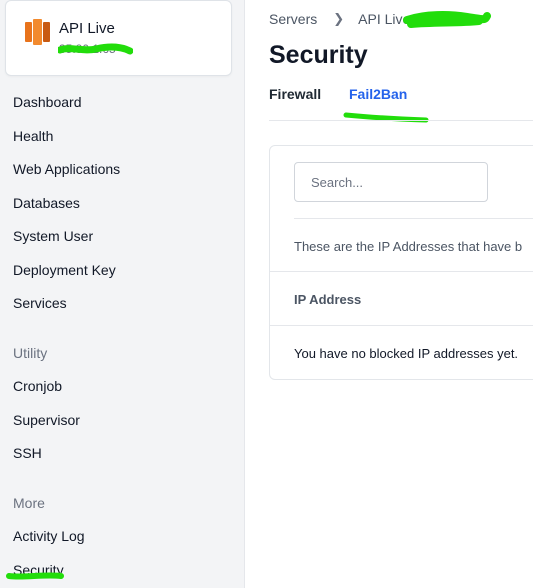 This screenshot has height=588, width=533. I want to click on server-card: API Live 35.80.1.65, so click(118, 38).